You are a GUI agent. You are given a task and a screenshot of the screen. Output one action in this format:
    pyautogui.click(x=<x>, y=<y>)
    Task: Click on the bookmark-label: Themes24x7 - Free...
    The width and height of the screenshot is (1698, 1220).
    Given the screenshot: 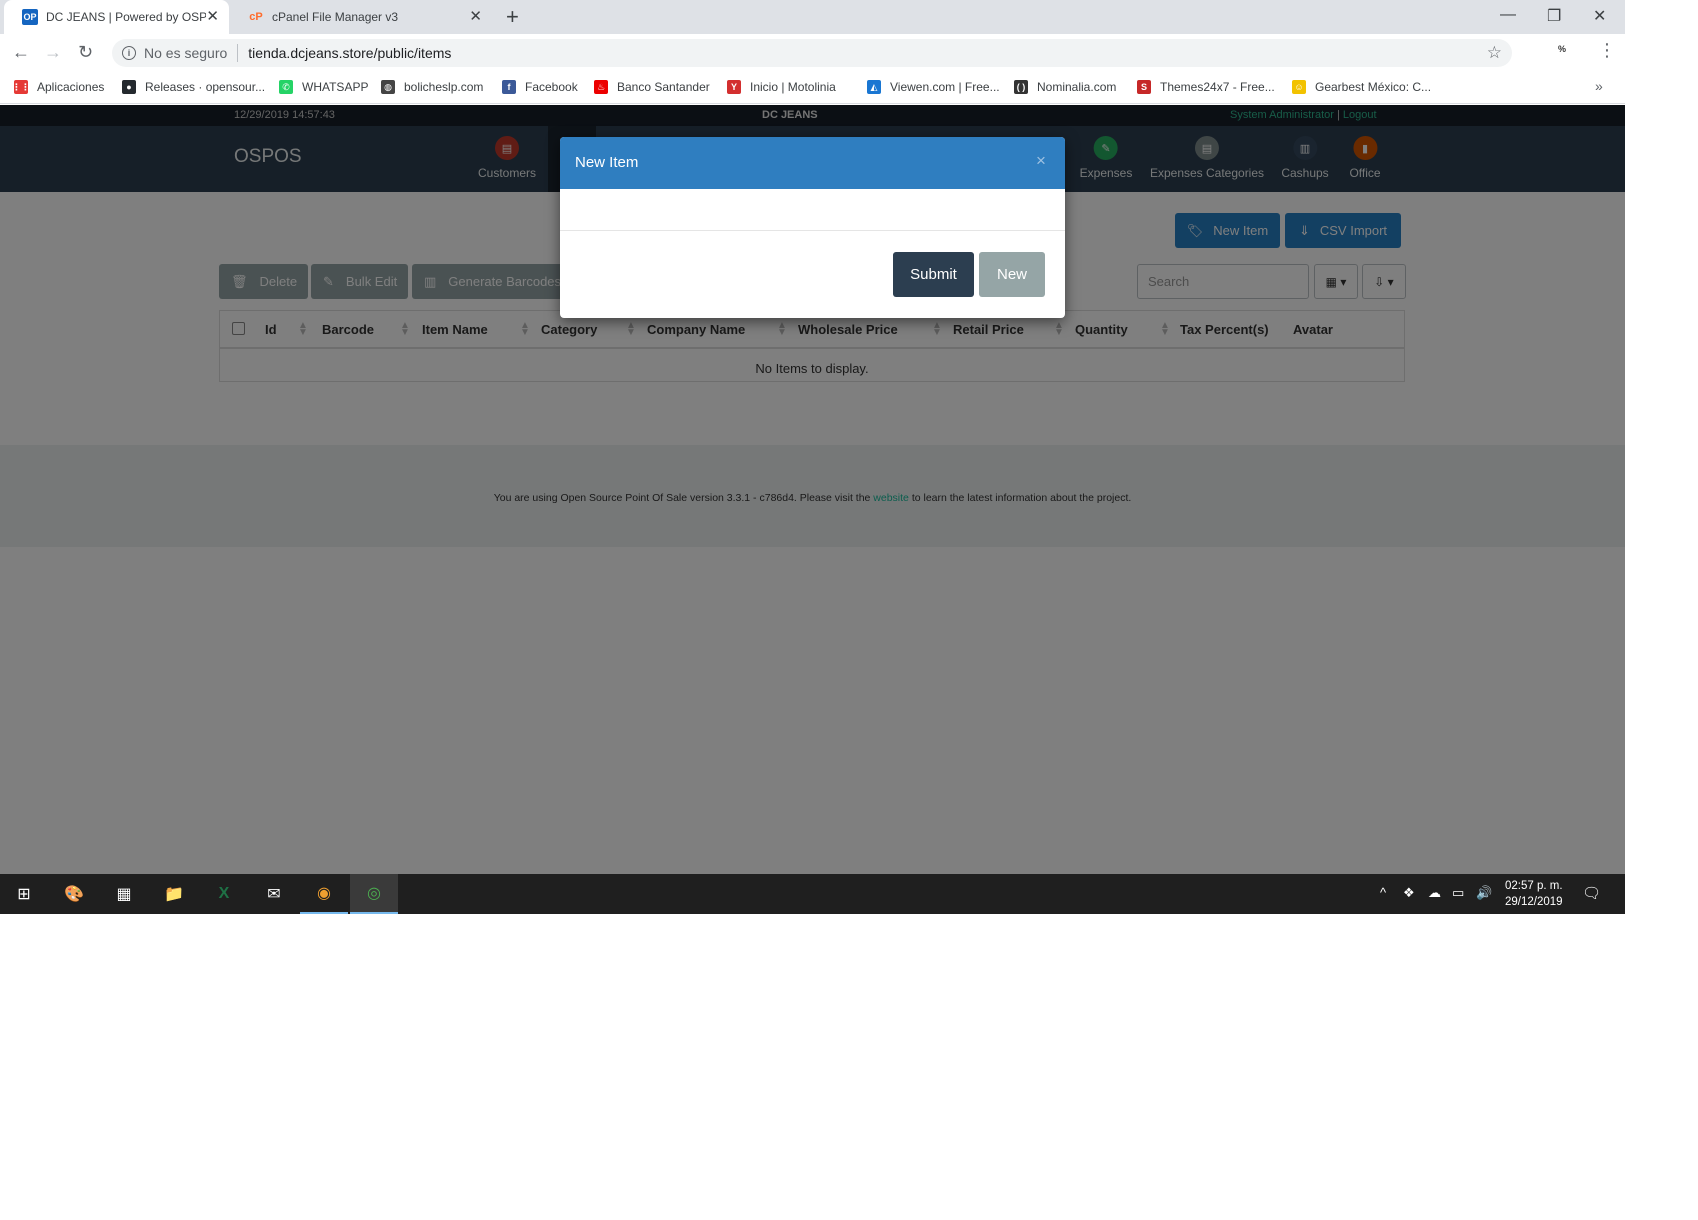 What is the action you would take?
    pyautogui.click(x=1217, y=87)
    